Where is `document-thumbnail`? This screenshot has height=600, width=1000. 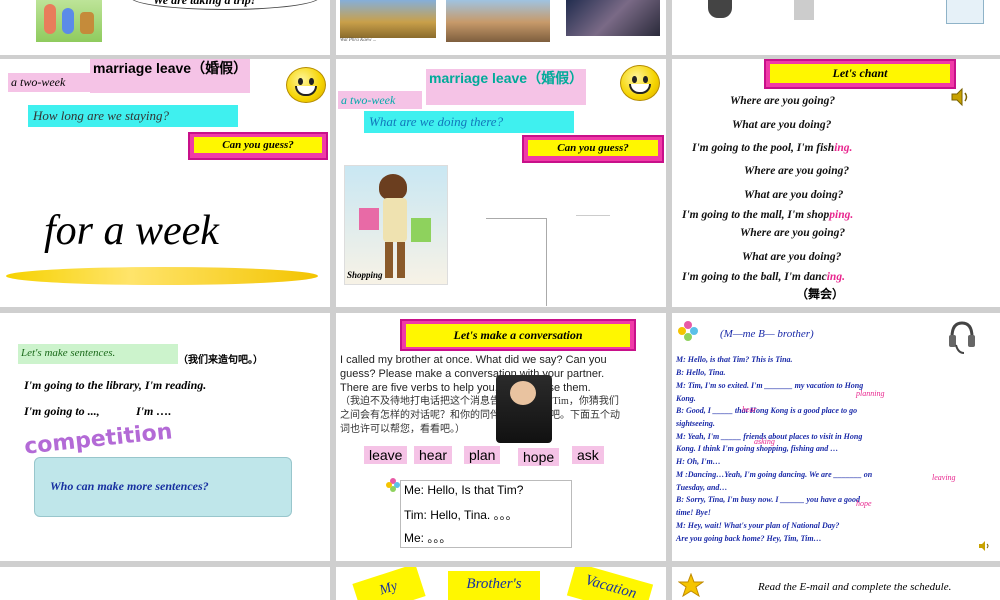 document-thumbnail is located at coordinates (965, 12).